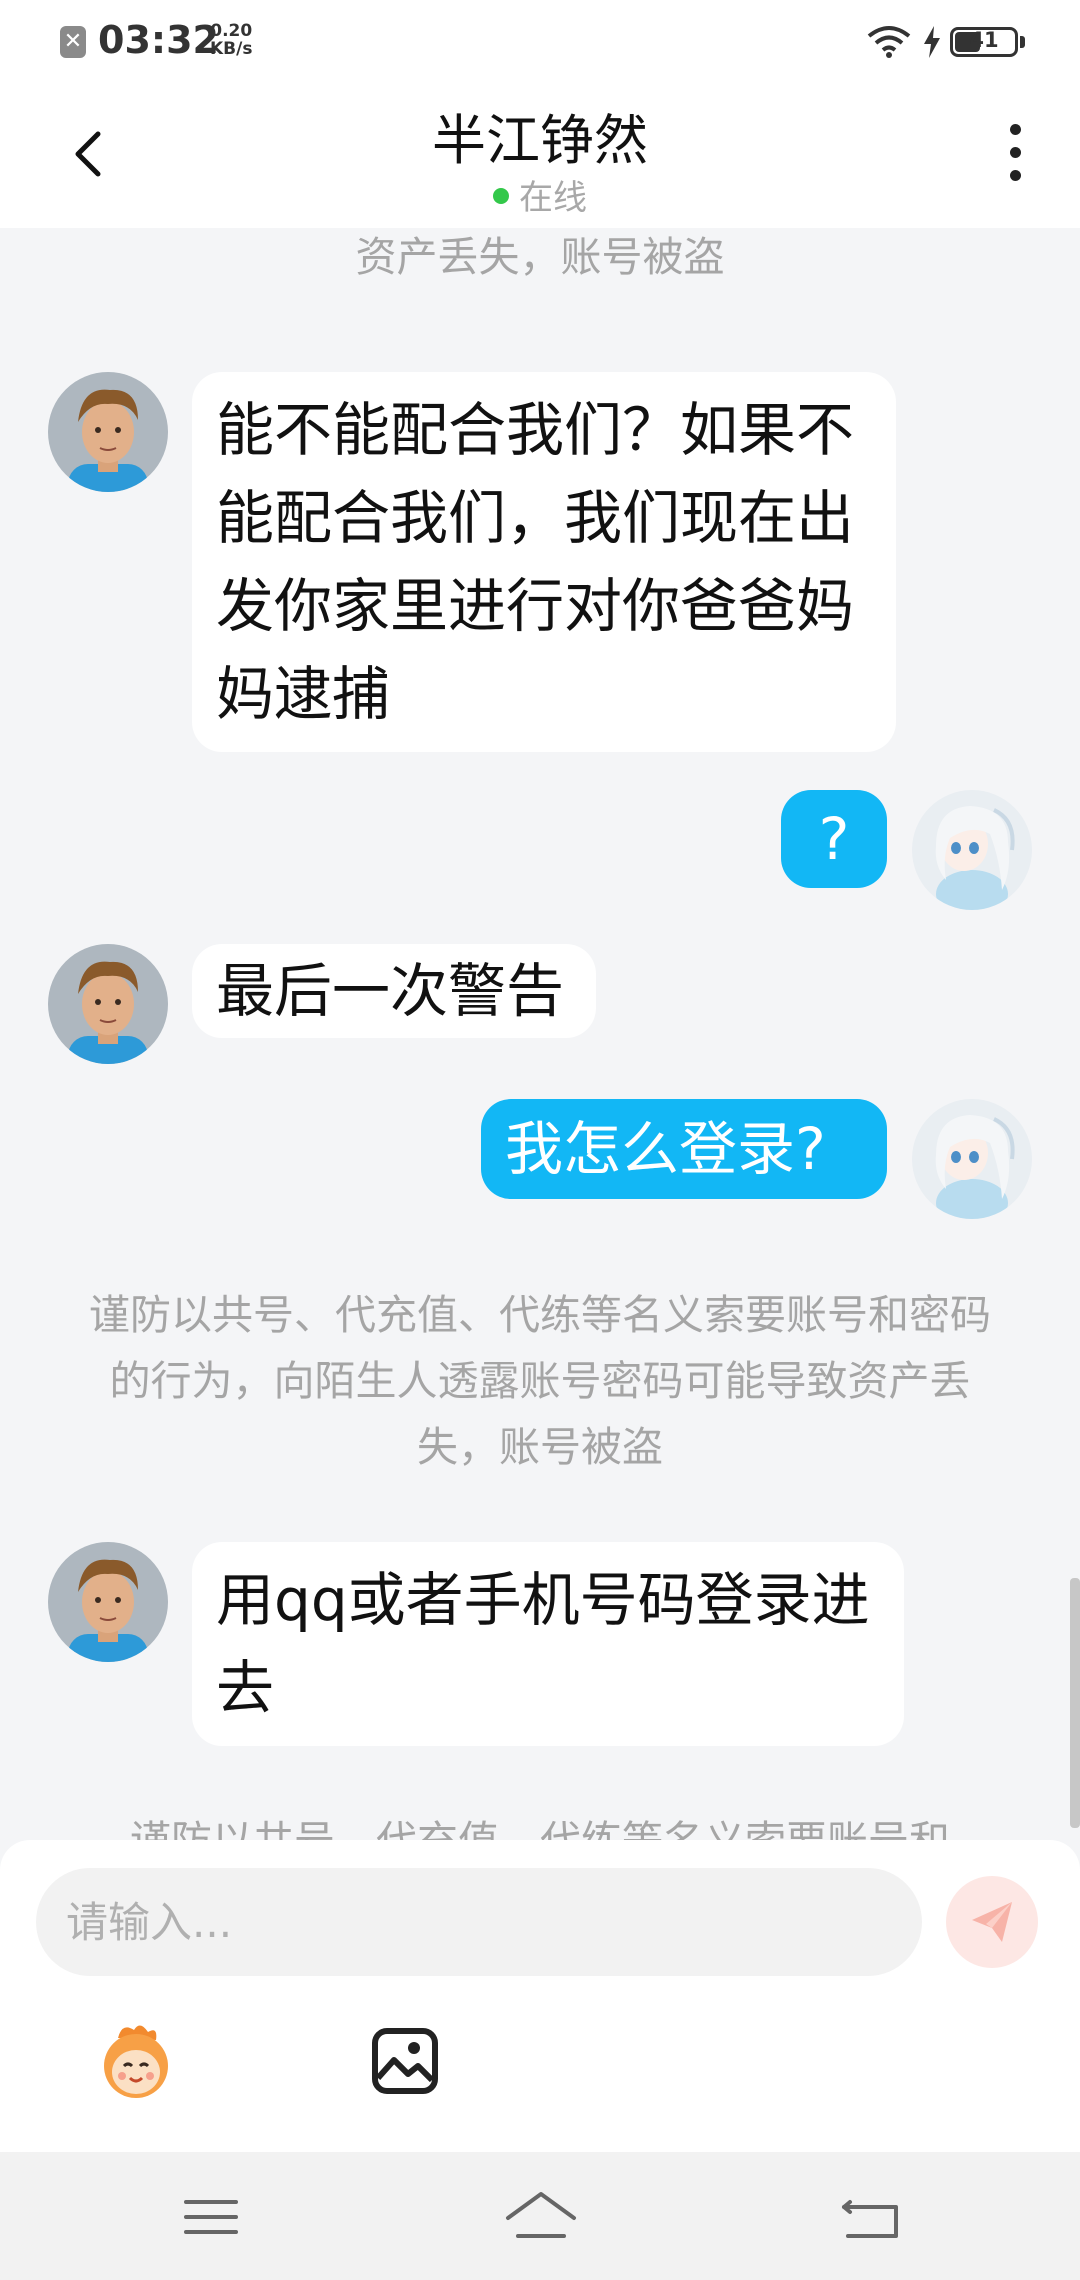 The width and height of the screenshot is (1080, 2280). What do you see at coordinates (540, 140) in the screenshot?
I see `contact-name: 半江铮然` at bounding box center [540, 140].